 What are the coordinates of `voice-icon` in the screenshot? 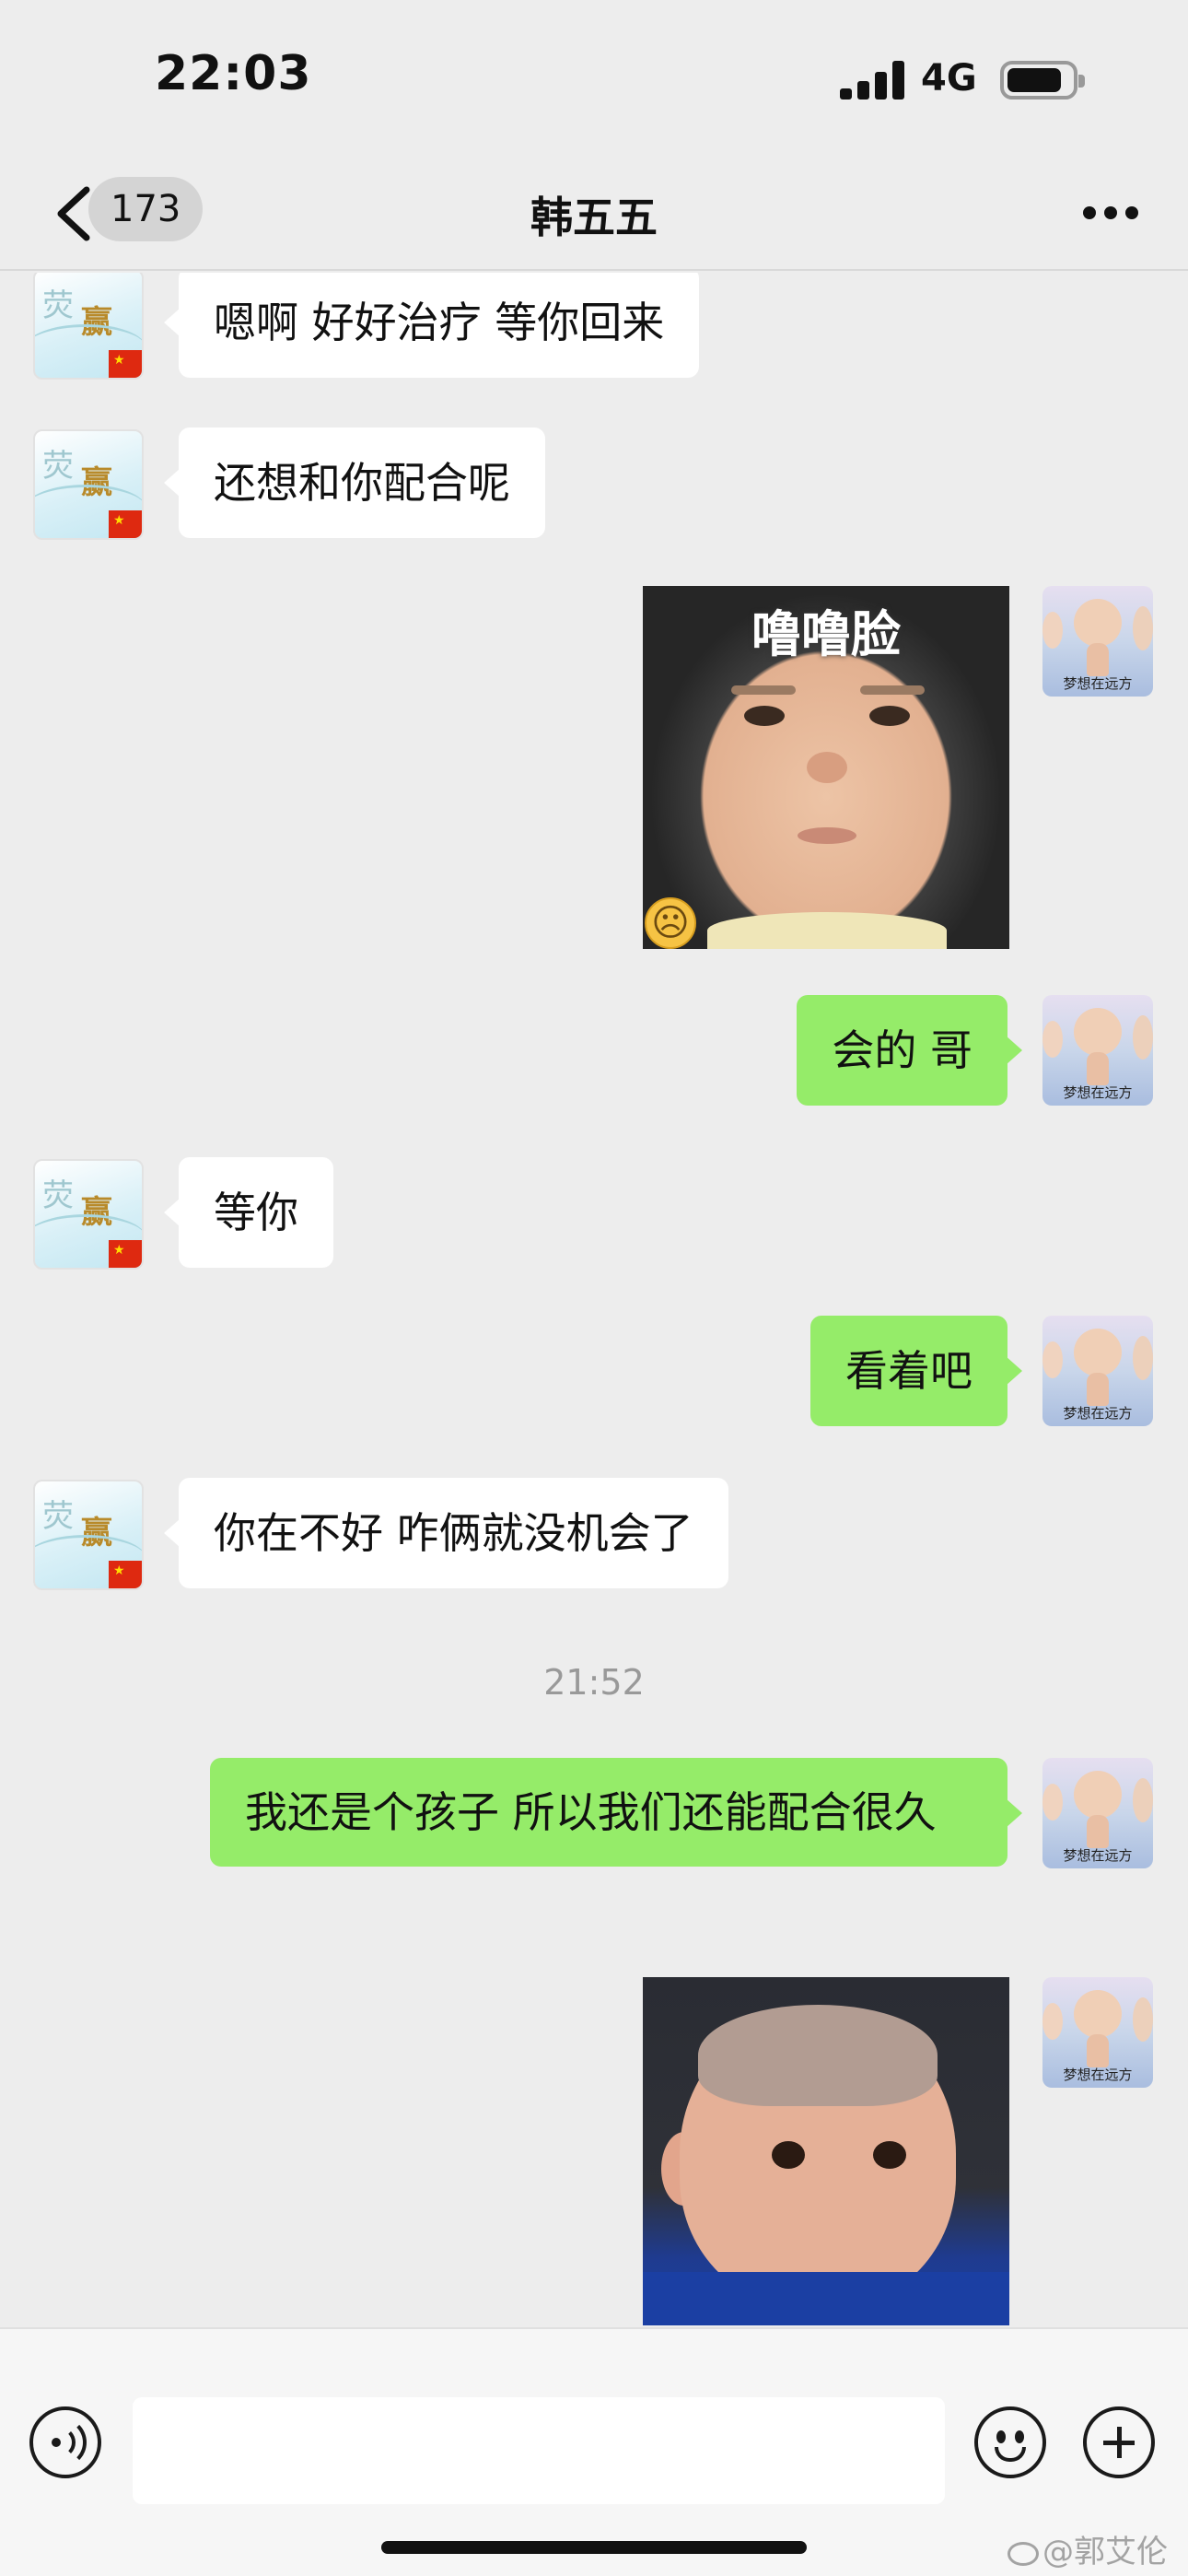 It's located at (65, 2442).